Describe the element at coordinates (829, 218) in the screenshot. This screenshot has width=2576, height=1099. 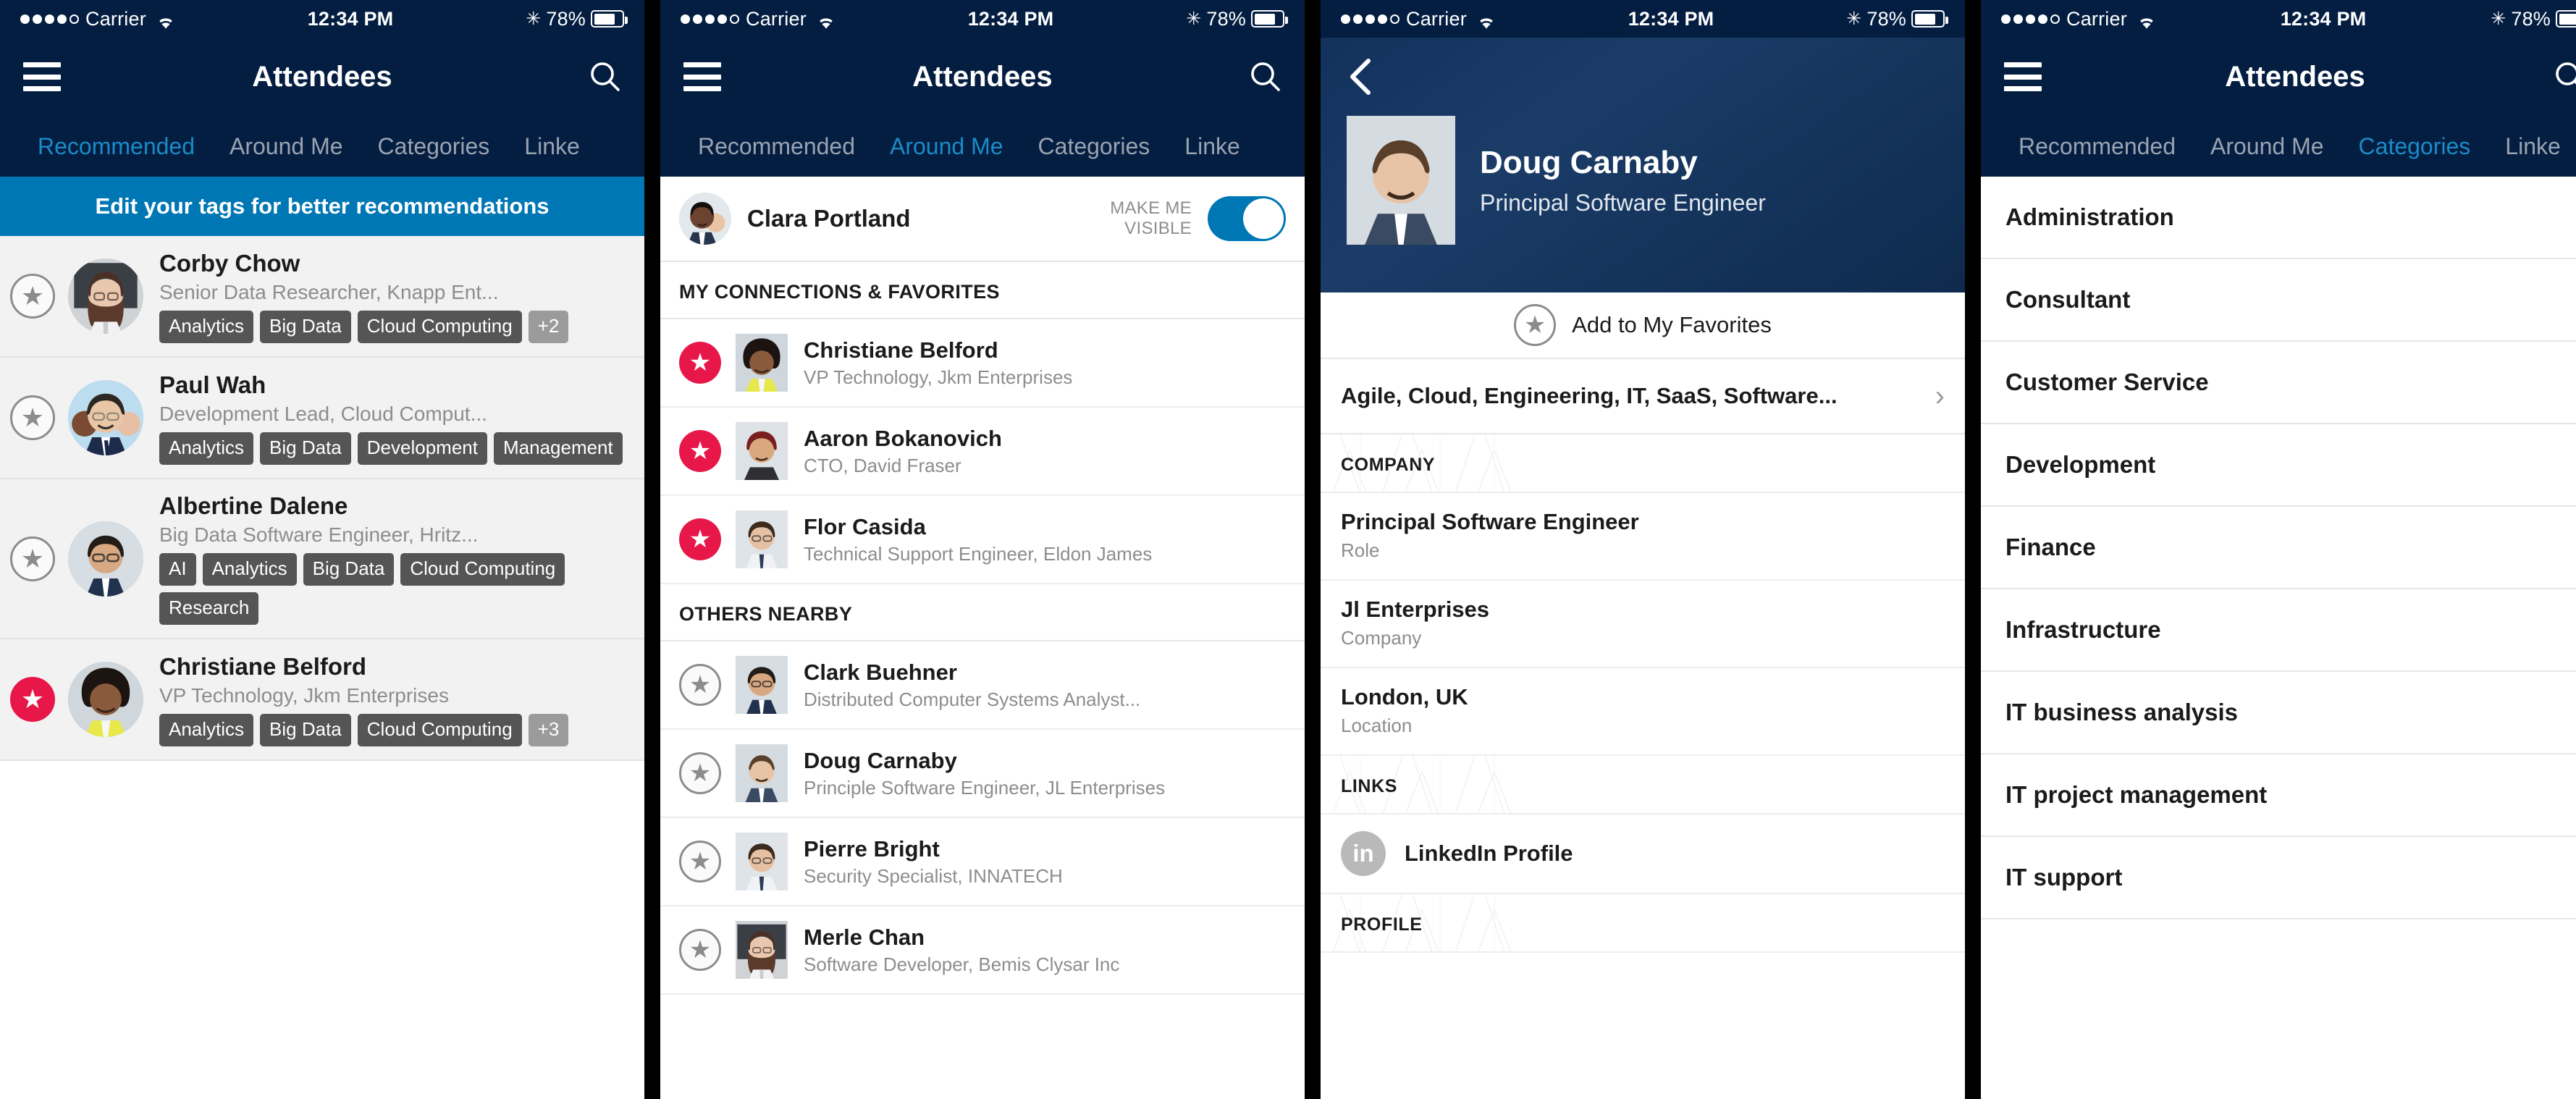
I see `my-name: Clara Portland` at that location.